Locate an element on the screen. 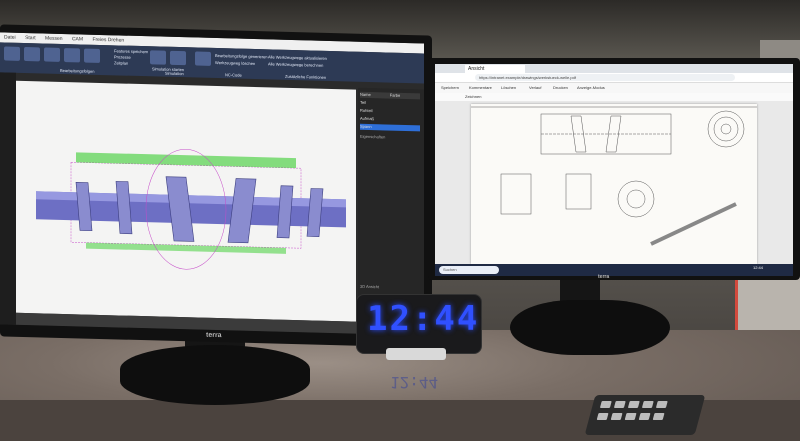  clock-stand is located at coordinates (416, 354).